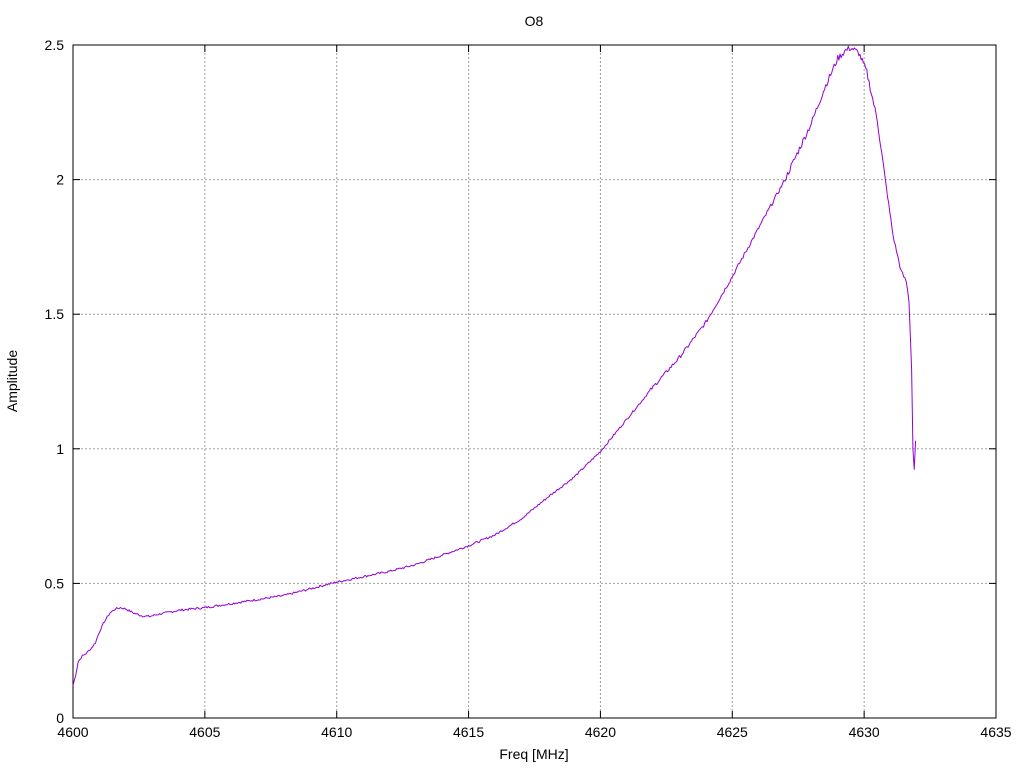 This screenshot has width=1024, height=768. What do you see at coordinates (12, 381) in the screenshot?
I see `y-axis-label: Amplitude` at bounding box center [12, 381].